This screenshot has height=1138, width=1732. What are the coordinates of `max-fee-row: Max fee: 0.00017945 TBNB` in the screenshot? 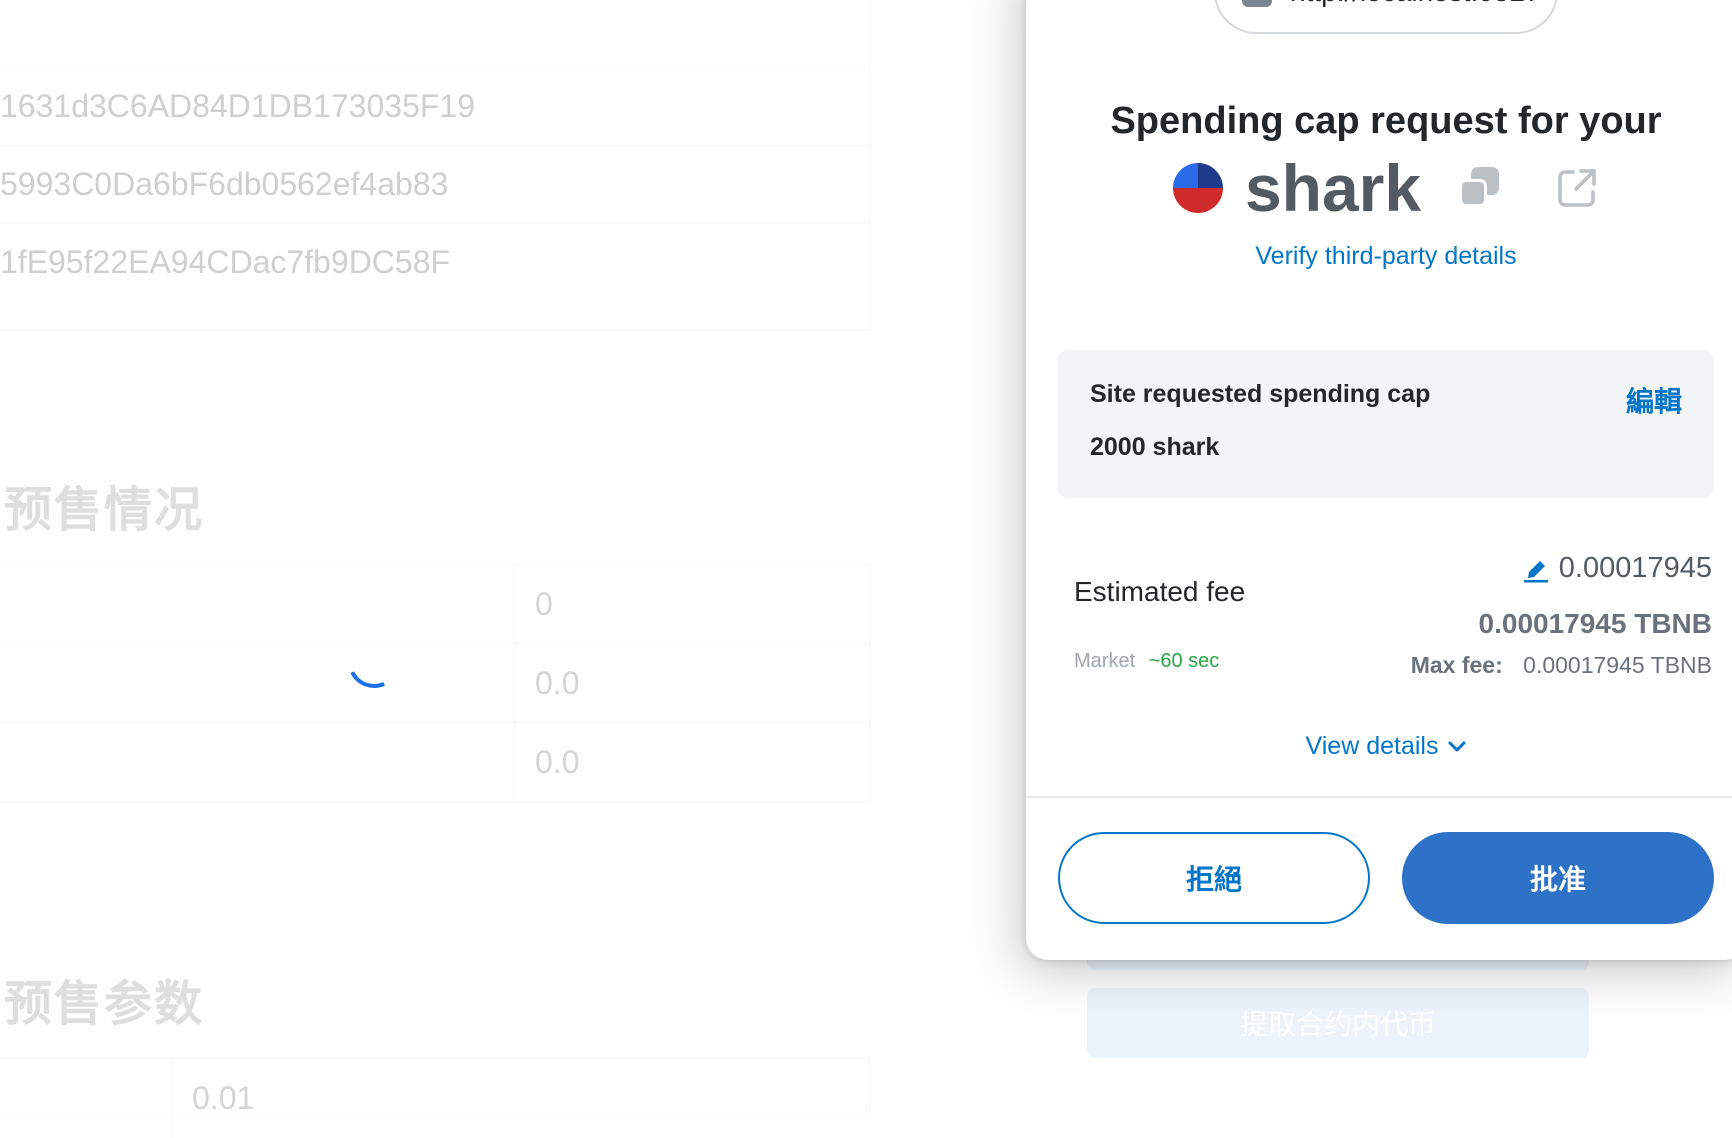 It's located at (1561, 665).